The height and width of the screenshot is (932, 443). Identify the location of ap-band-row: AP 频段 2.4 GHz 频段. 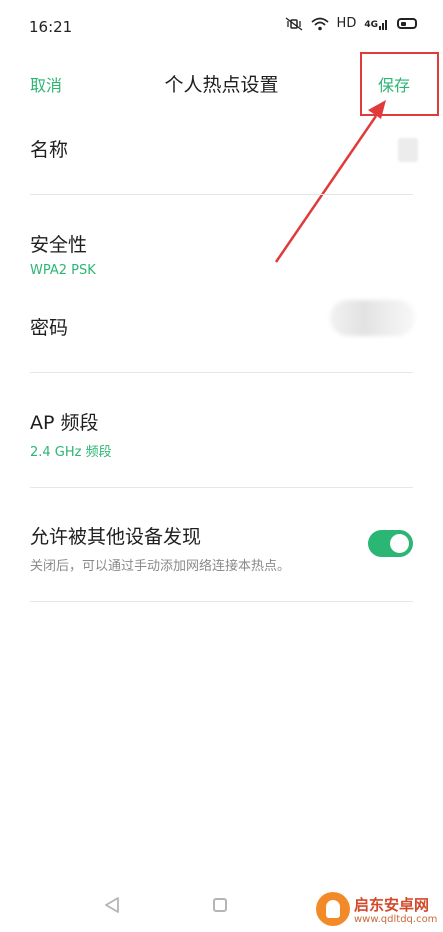
(221, 434).